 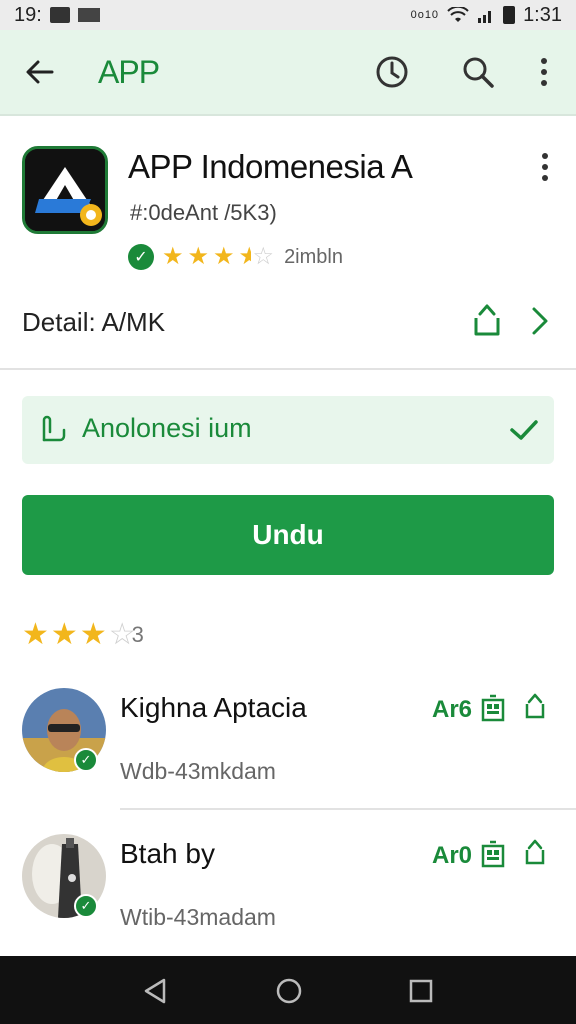 I want to click on language-selector: Anolonesi ium, so click(x=288, y=430).